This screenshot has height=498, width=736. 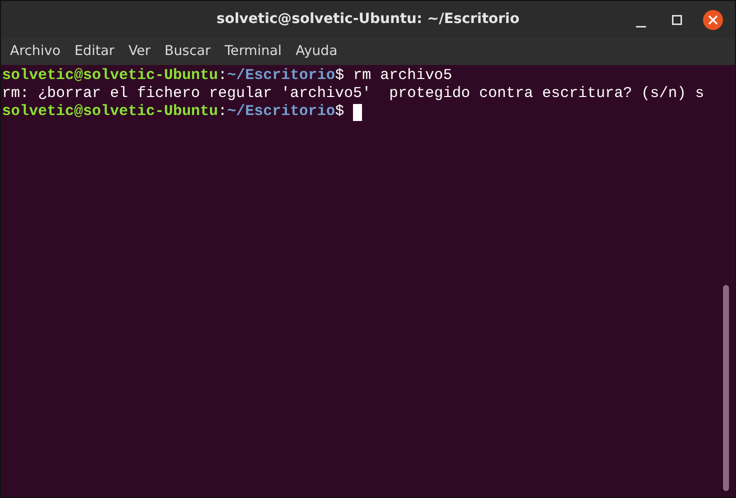 I want to click on menu-item: Ver, so click(x=139, y=51).